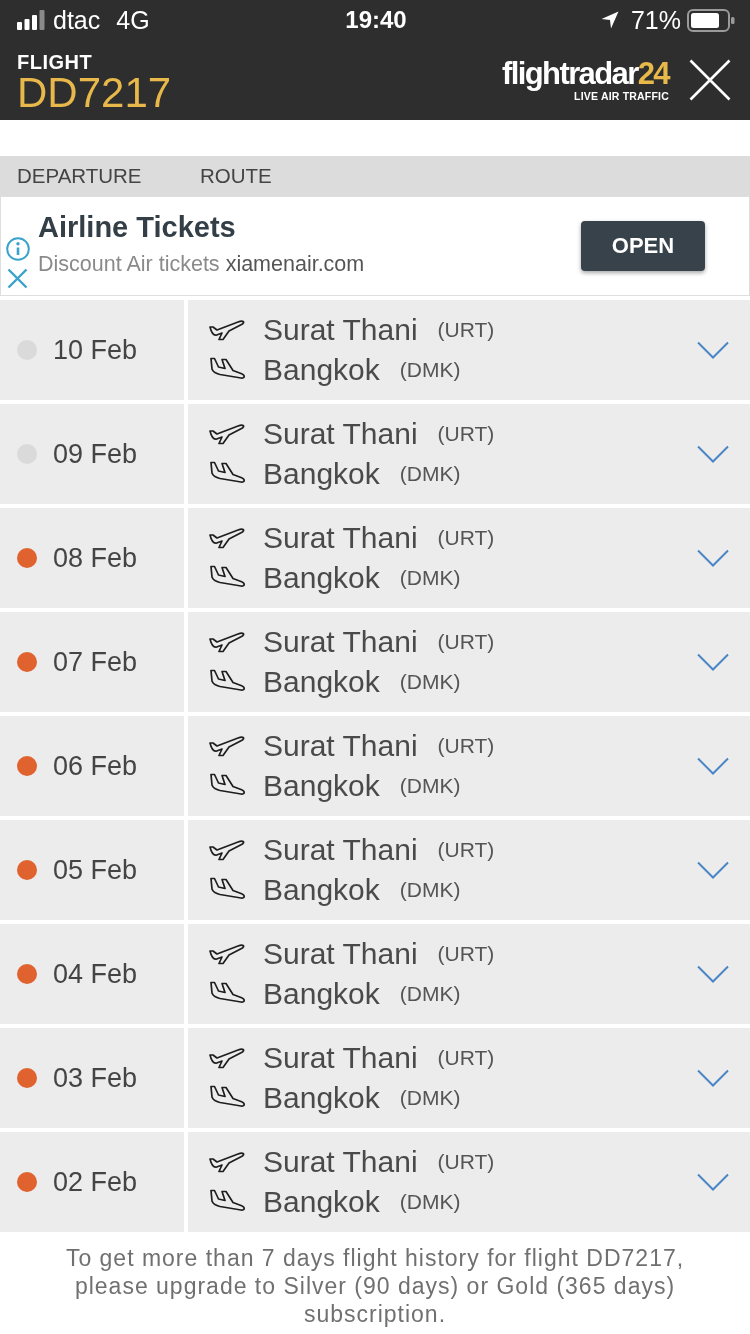 The image size is (750, 1334). What do you see at coordinates (31, 20) in the screenshot?
I see `signal-icon` at bounding box center [31, 20].